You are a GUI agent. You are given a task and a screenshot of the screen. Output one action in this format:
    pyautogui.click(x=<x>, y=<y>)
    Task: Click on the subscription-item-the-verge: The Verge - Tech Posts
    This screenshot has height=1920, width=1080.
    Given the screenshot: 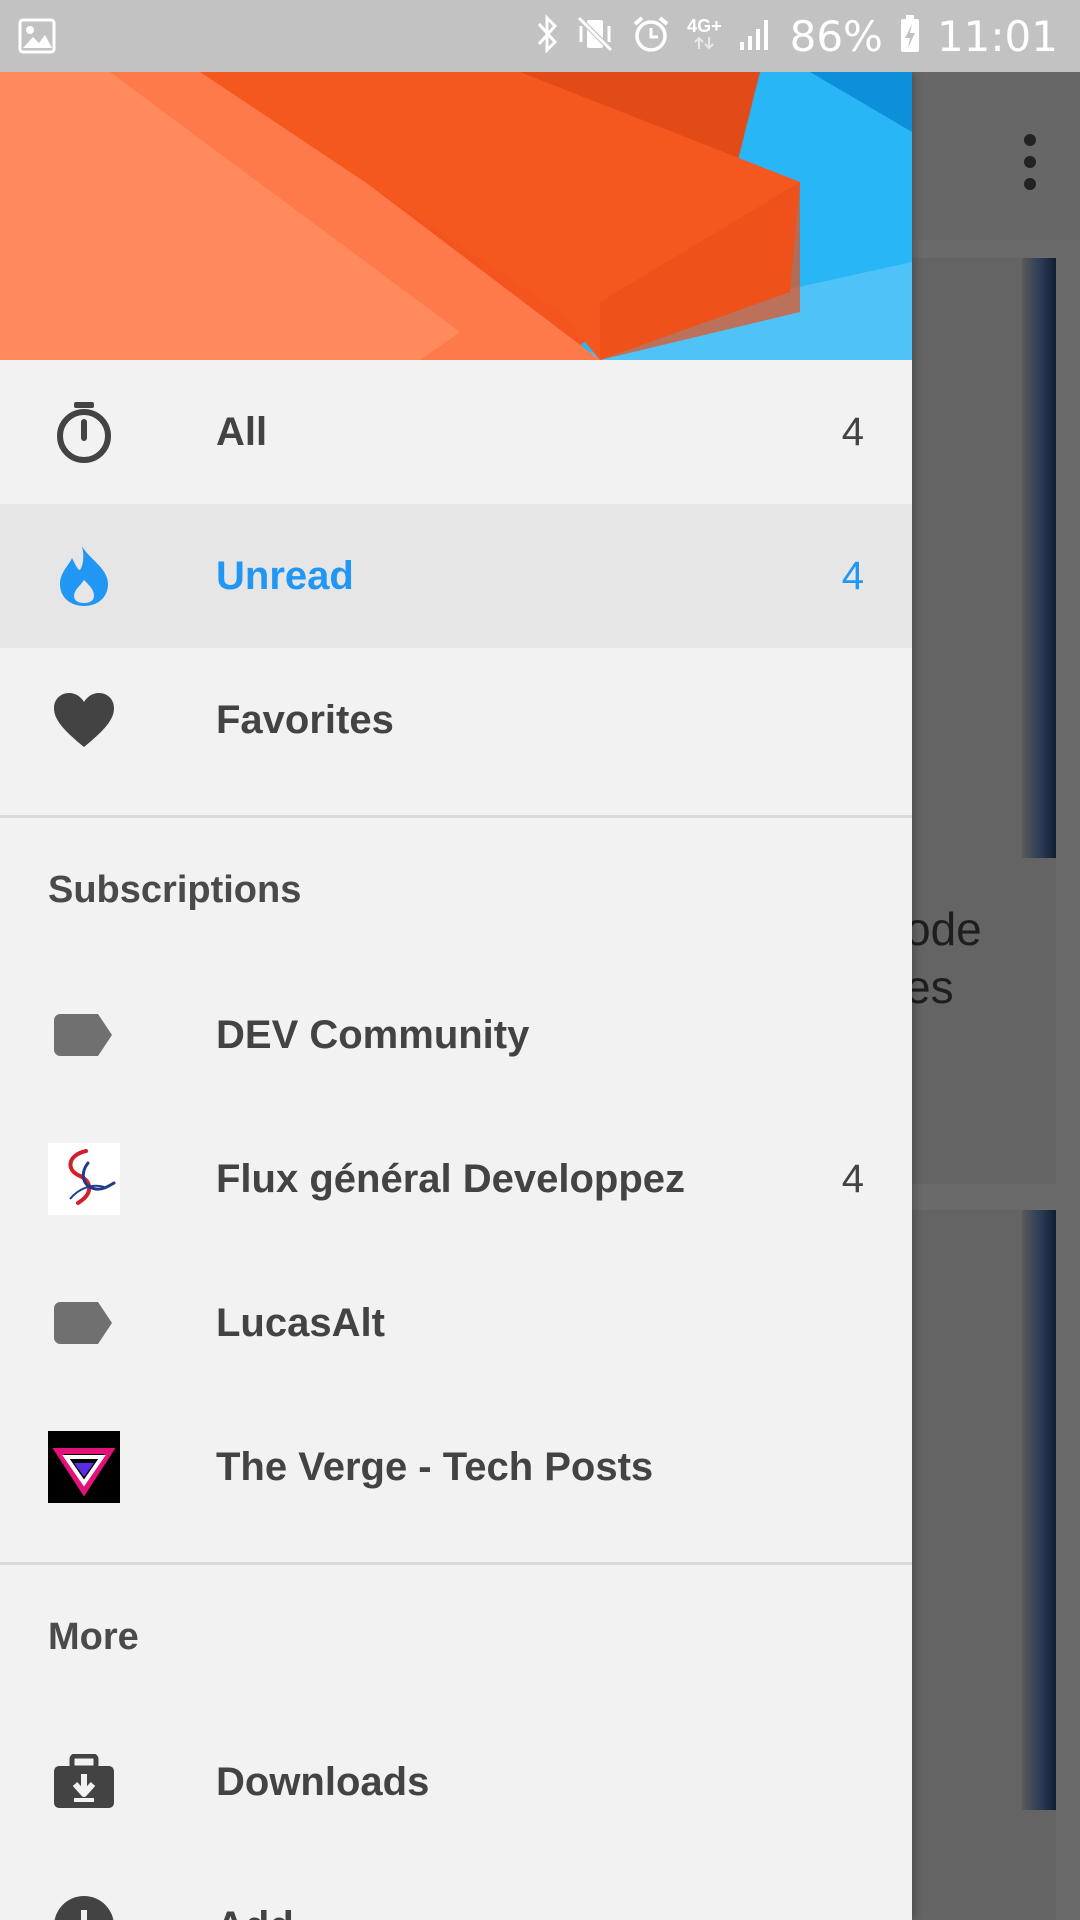 What is the action you would take?
    pyautogui.click(x=456, y=1467)
    